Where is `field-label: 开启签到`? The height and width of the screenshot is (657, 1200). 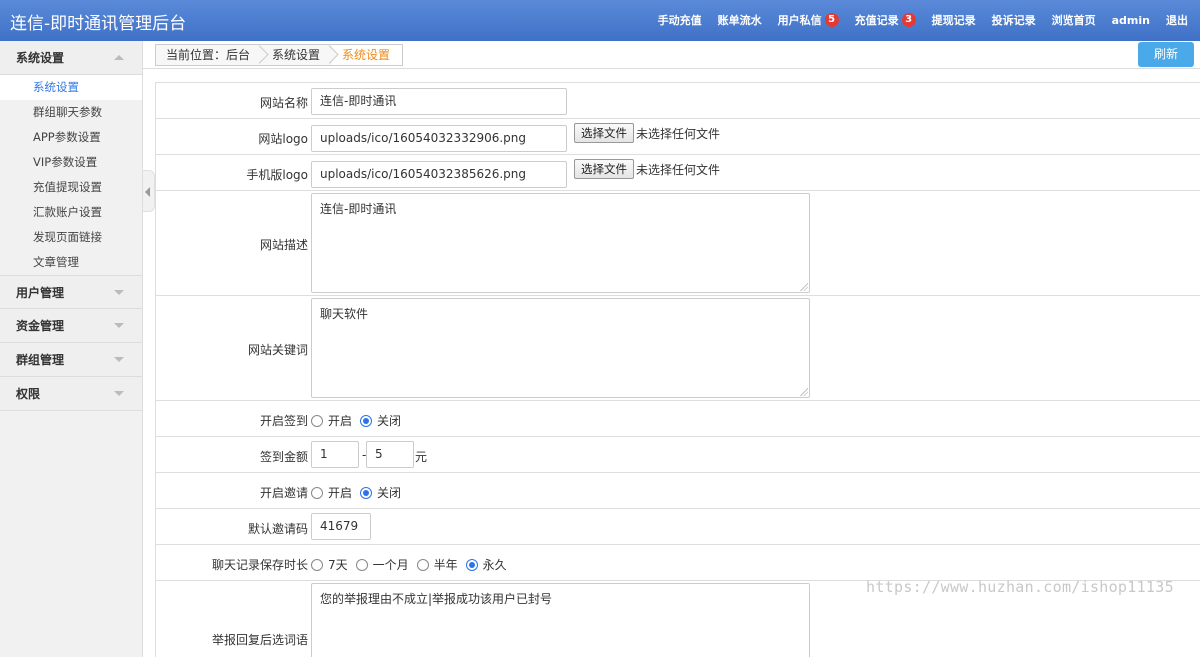
field-label: 开启签到 is located at coordinates (283, 421).